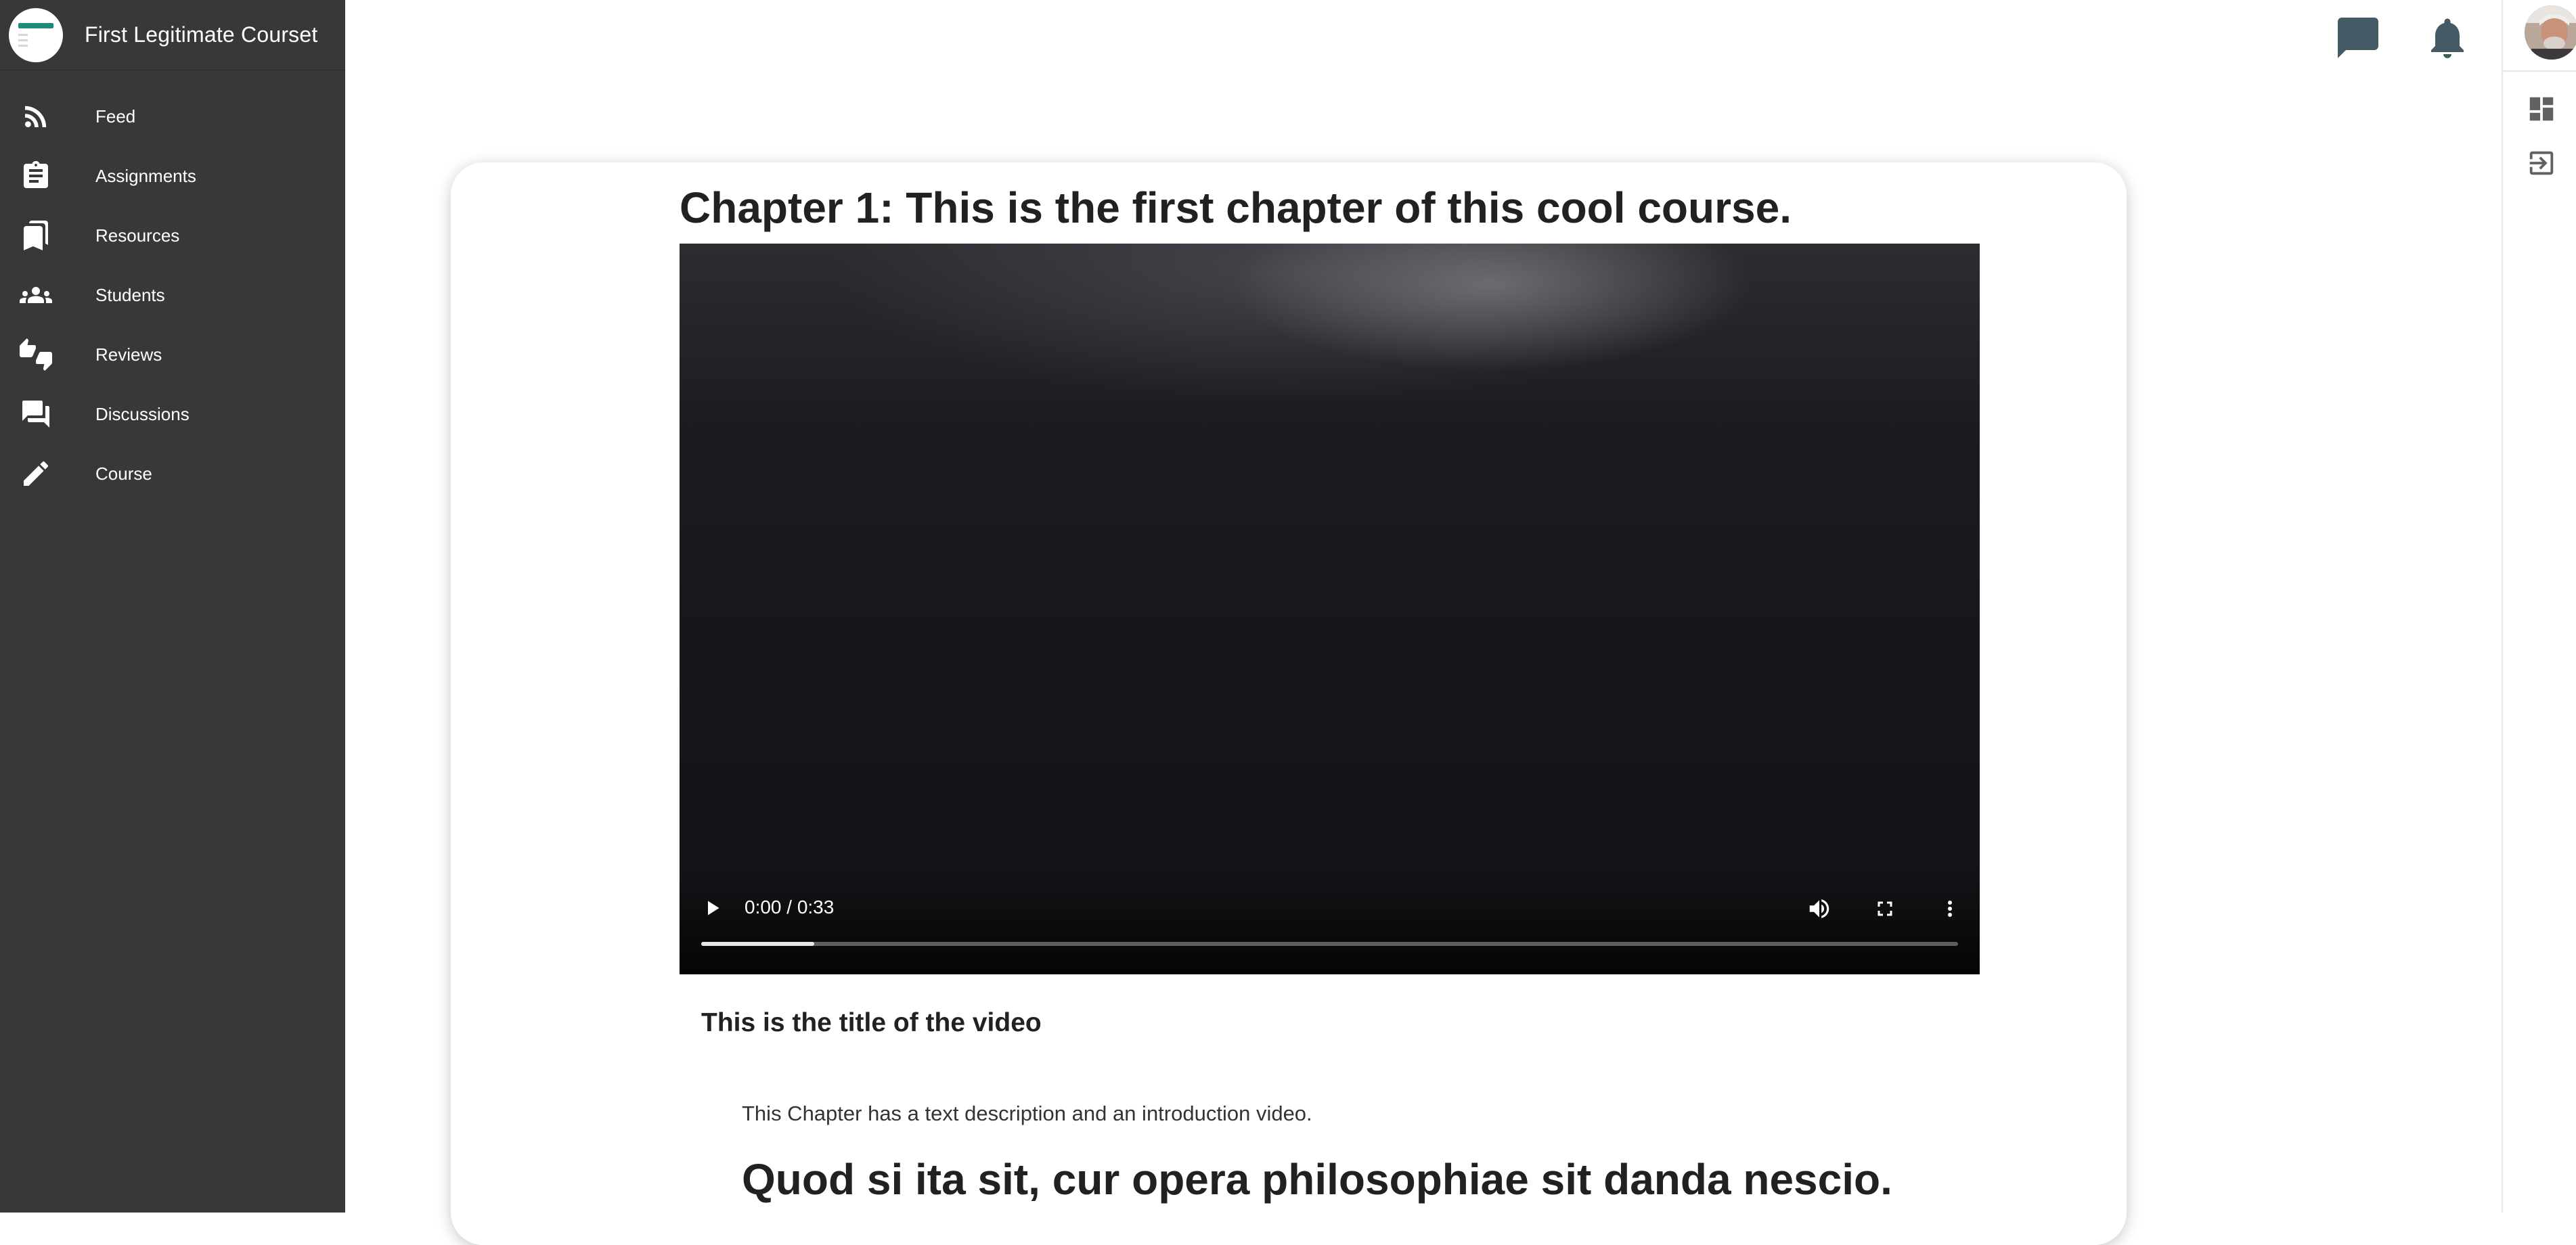  I want to click on sidebar-item-assignments: Assignments, so click(172, 176).